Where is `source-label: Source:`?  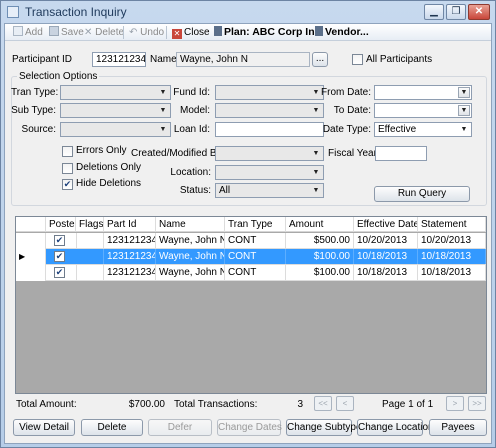
source-label: Source: is located at coordinates (38, 129).